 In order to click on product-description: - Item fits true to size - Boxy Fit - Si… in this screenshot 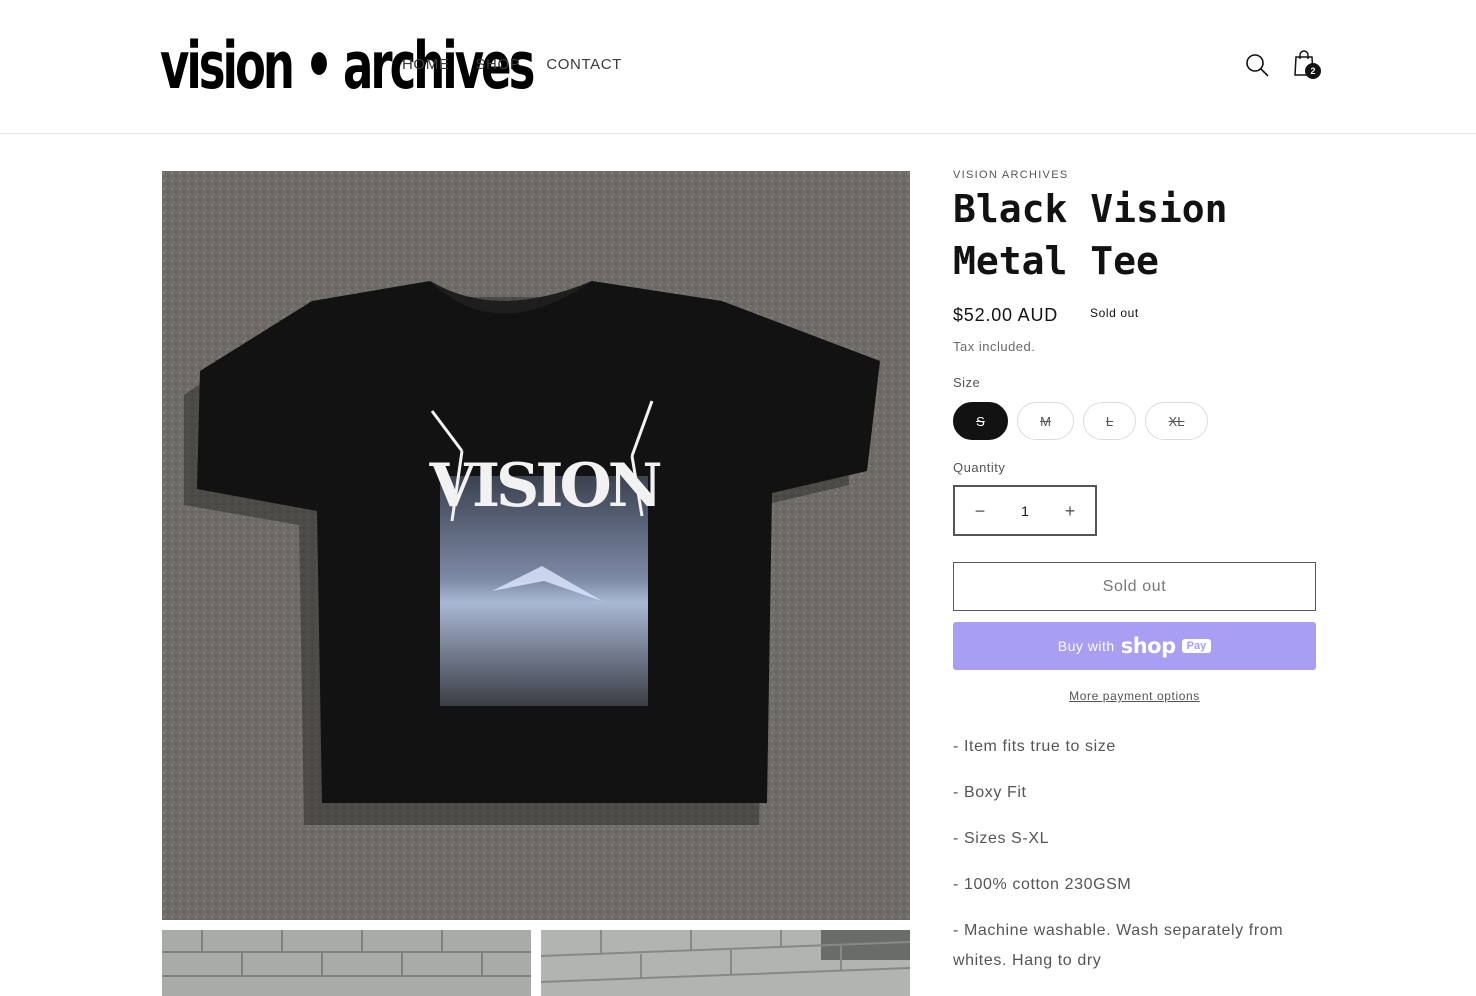, I will do `click(1134, 862)`.